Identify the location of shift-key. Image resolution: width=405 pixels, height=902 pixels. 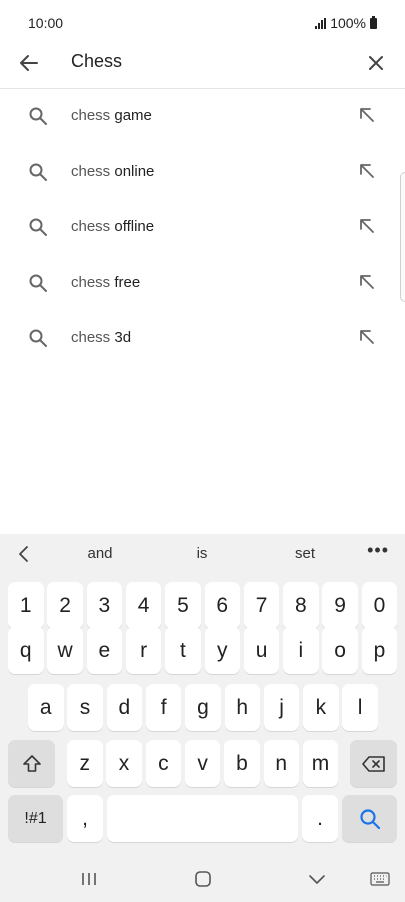
(31, 763).